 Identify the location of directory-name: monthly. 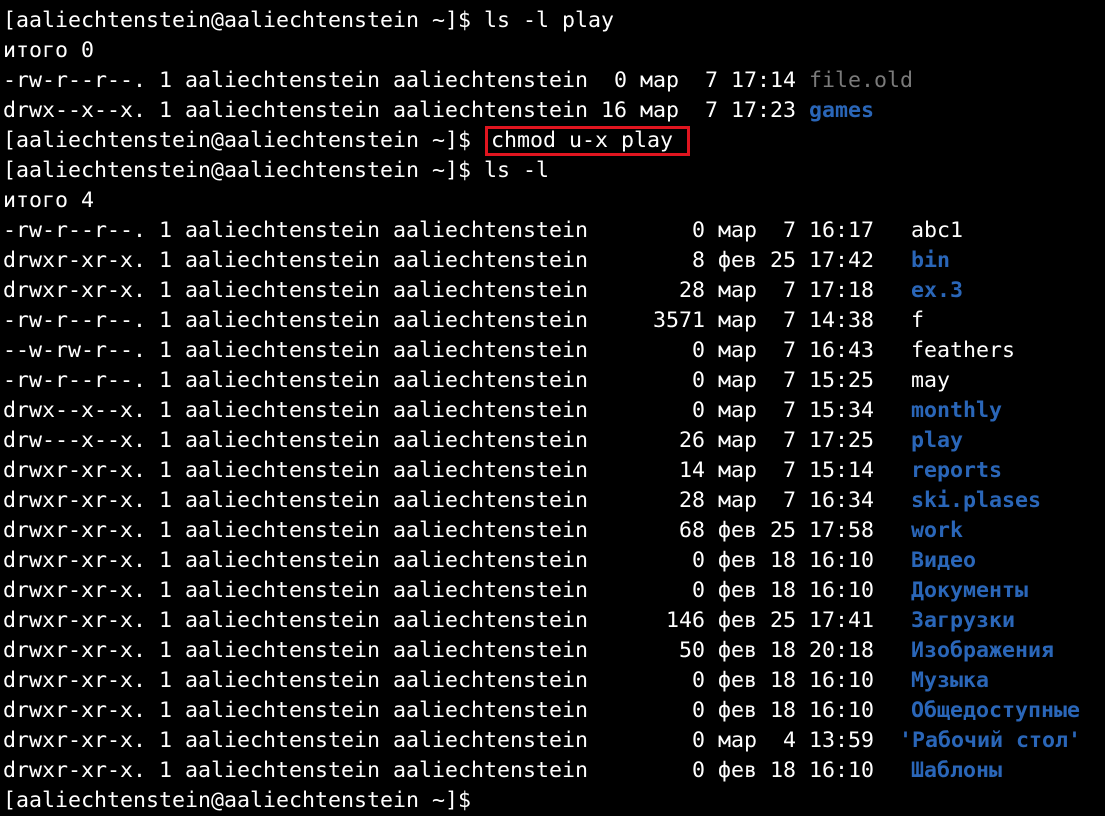
(957, 410).